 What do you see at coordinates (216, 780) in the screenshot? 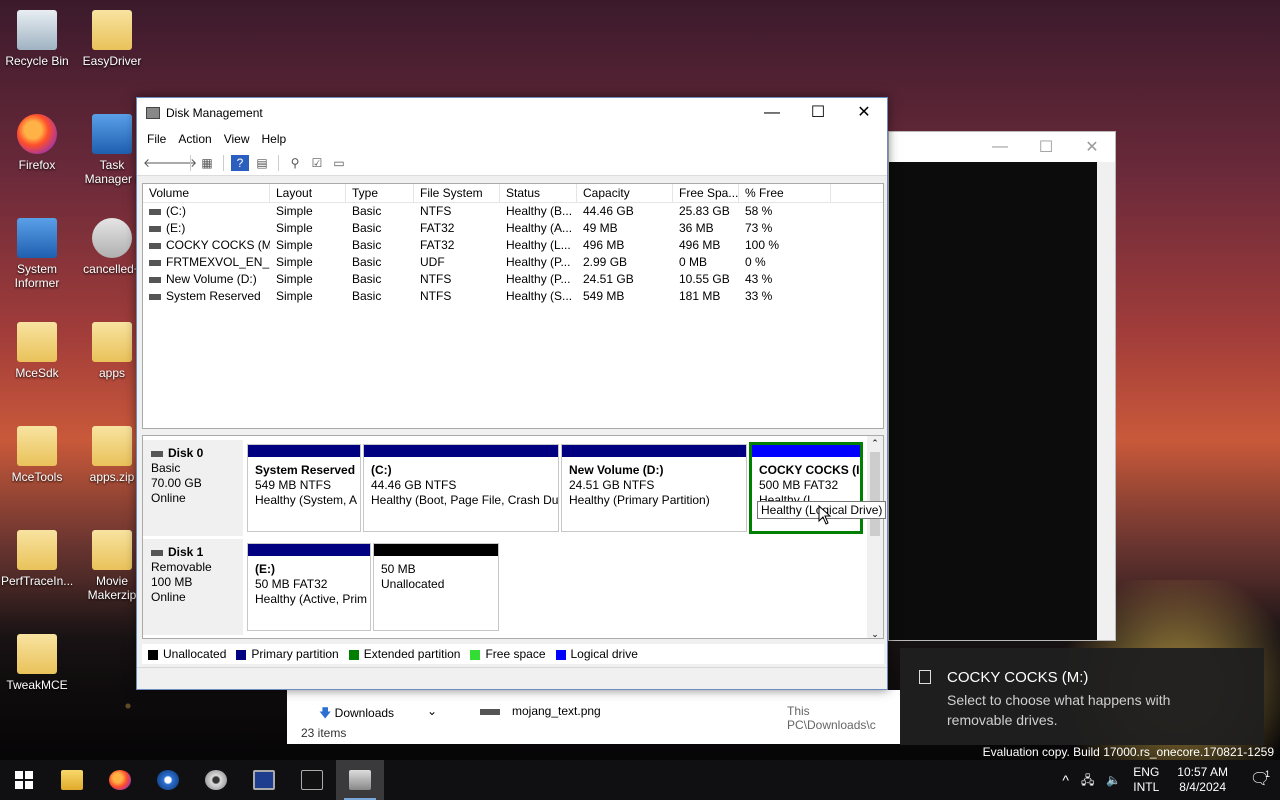
I see `taskbar-movie-maker` at bounding box center [216, 780].